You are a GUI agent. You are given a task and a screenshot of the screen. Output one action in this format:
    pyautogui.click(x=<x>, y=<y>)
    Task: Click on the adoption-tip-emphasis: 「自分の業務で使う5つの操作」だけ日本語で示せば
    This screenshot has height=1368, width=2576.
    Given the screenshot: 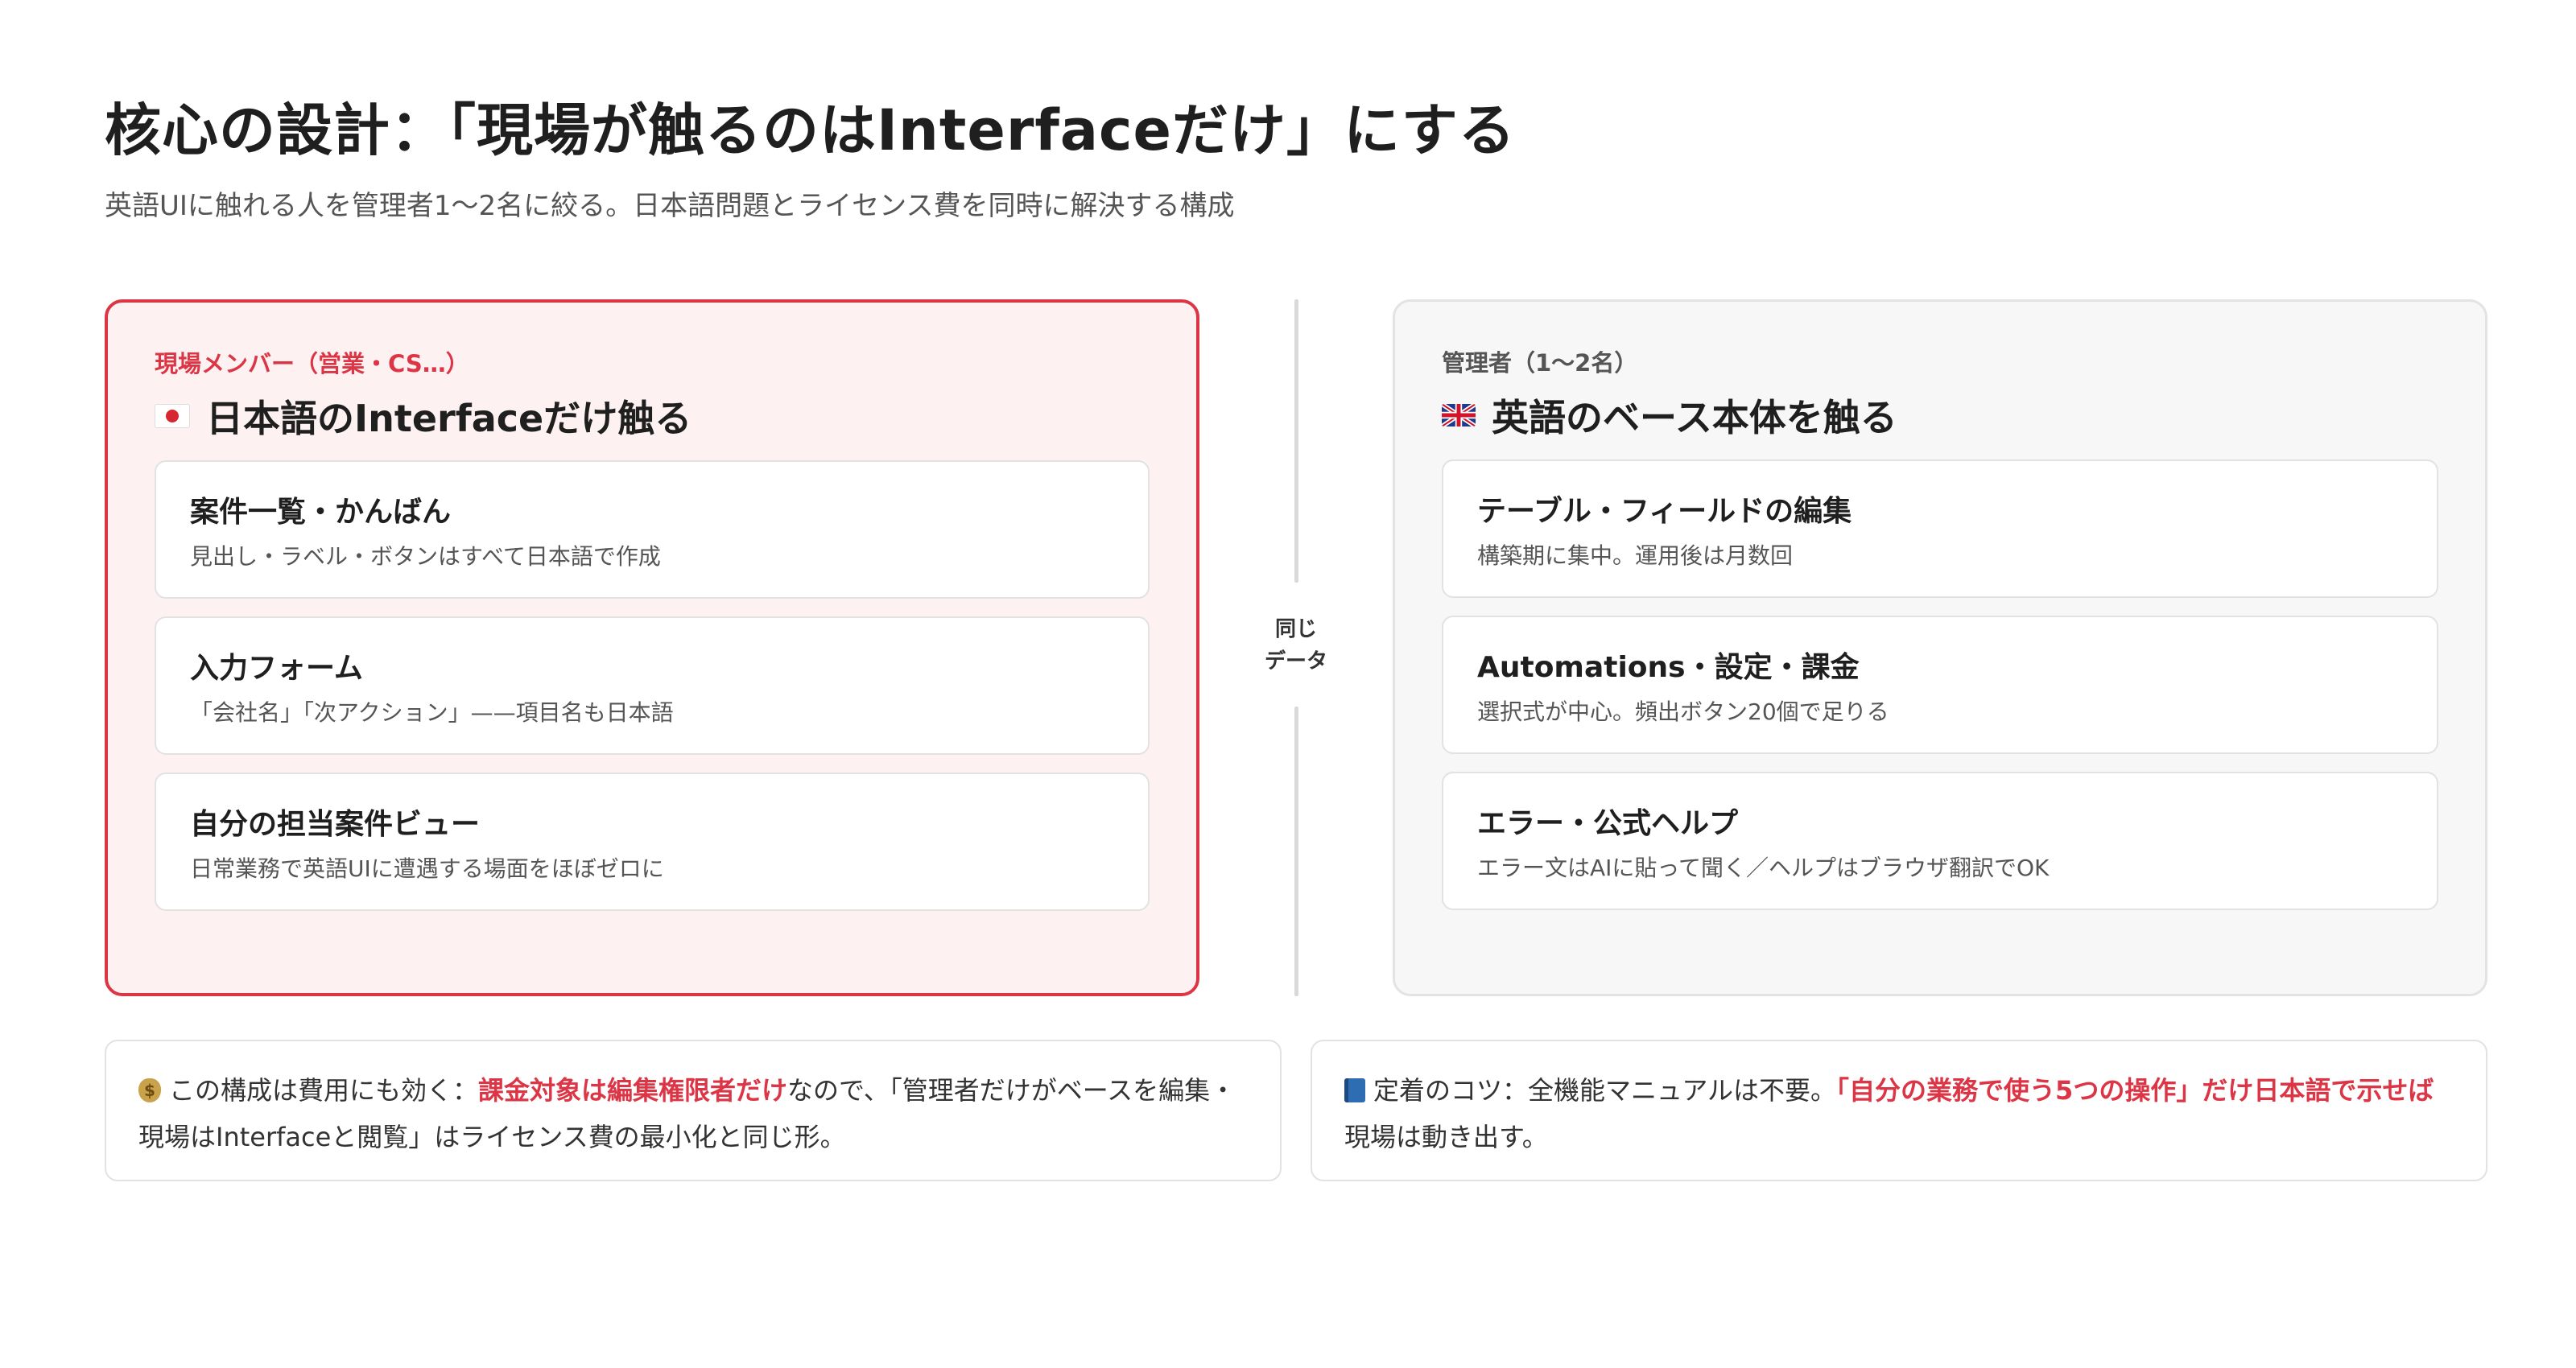 What is the action you would take?
    pyautogui.click(x=2135, y=1090)
    